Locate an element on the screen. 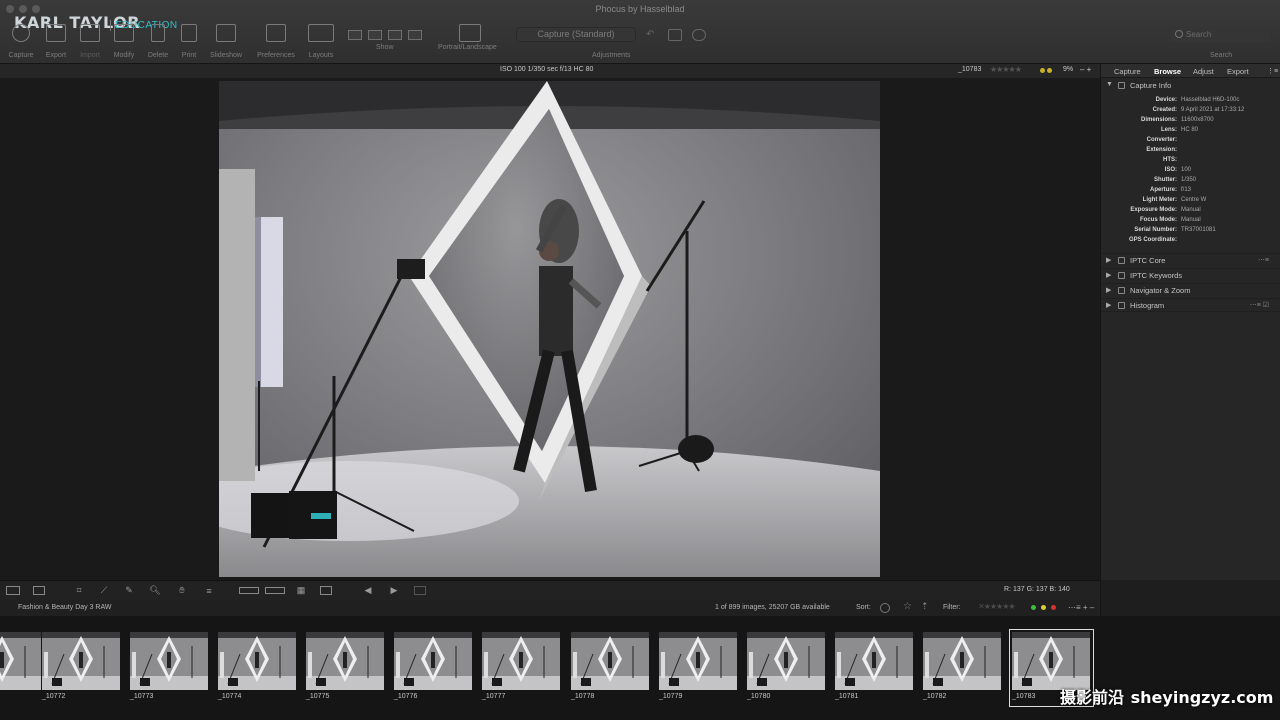  crop-tool: ⌗ is located at coordinates (79, 590).